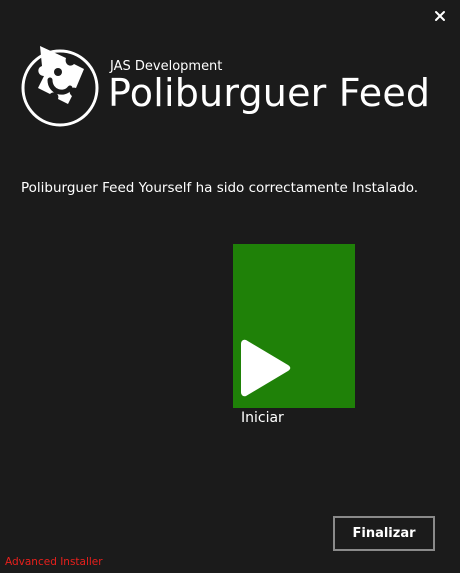 This screenshot has width=460, height=573. Describe the element at coordinates (54, 562) in the screenshot. I see `installer-brand: Advanced Installer` at that location.